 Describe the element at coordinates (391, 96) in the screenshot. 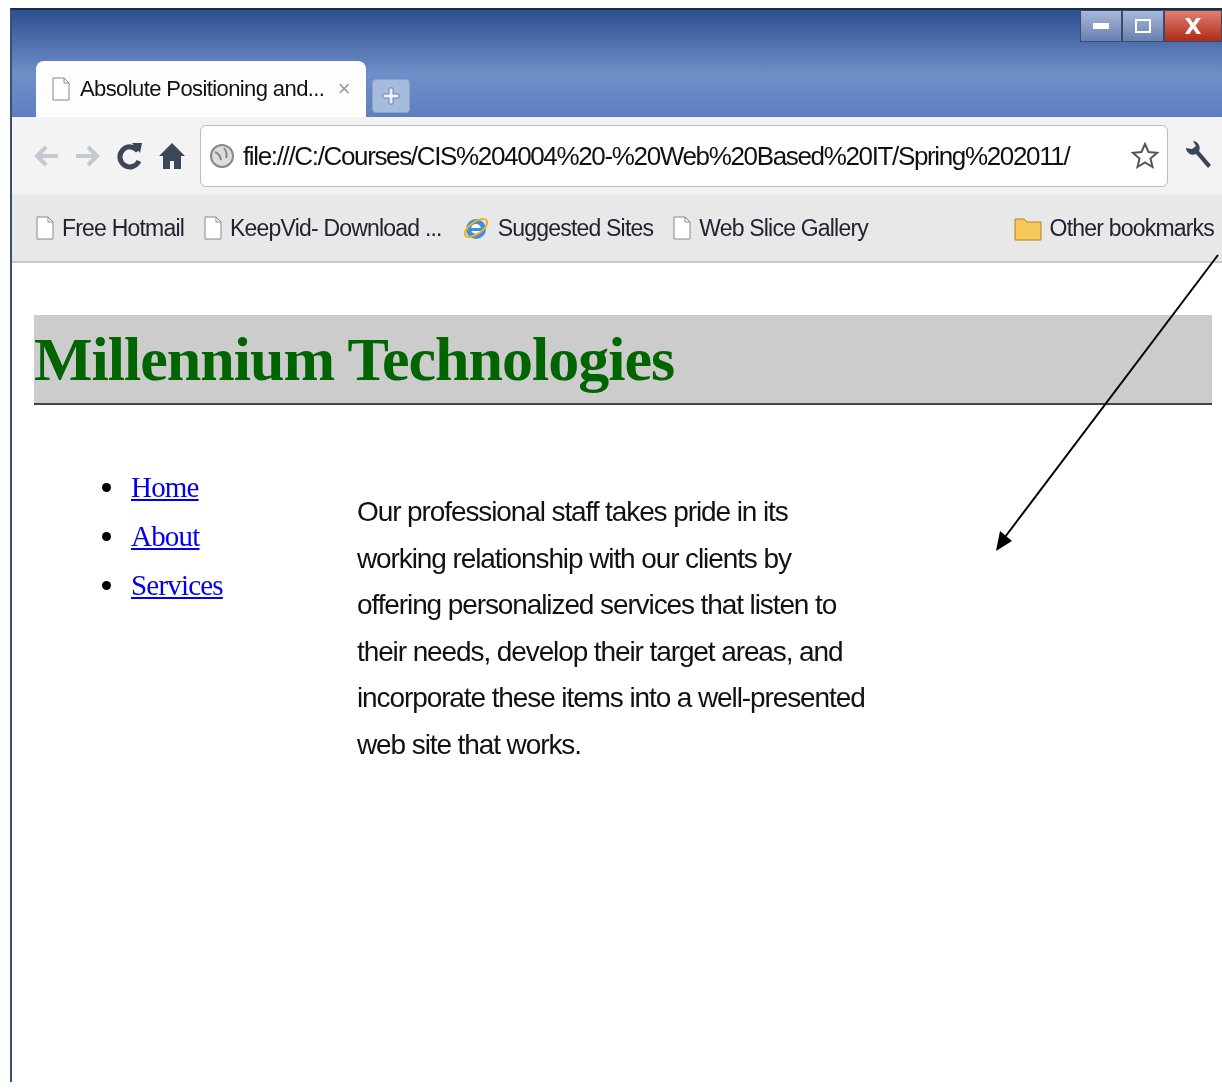

I see `plus-icon` at that location.